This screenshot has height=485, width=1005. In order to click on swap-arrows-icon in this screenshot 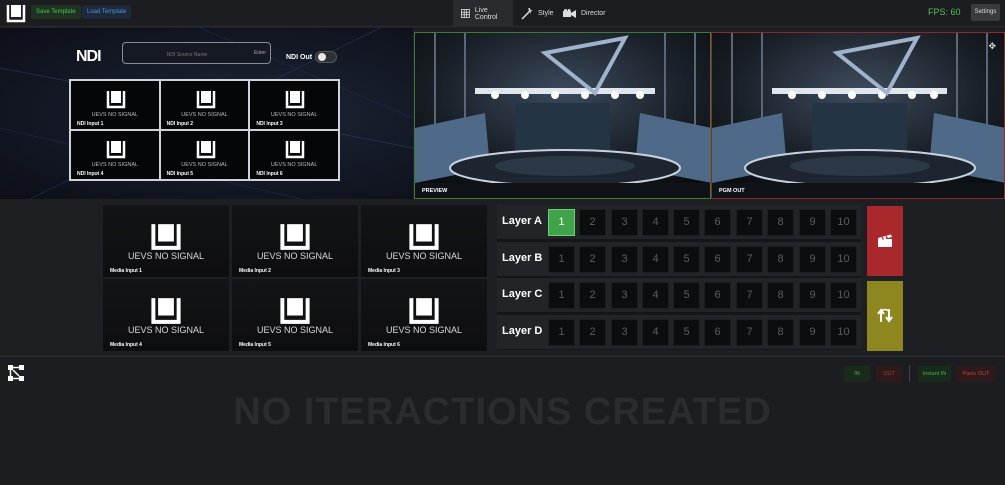, I will do `click(885, 315)`.